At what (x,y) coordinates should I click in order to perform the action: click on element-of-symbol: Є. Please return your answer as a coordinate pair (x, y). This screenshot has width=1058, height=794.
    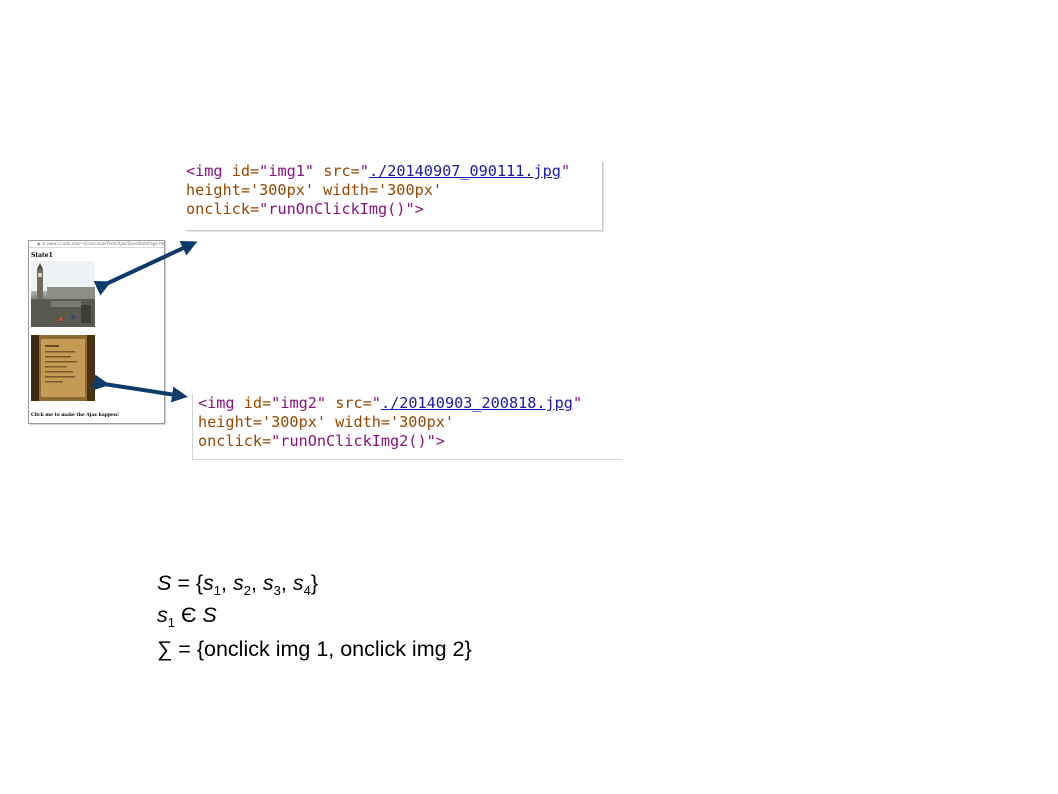
    Looking at the image, I should click on (188, 615).